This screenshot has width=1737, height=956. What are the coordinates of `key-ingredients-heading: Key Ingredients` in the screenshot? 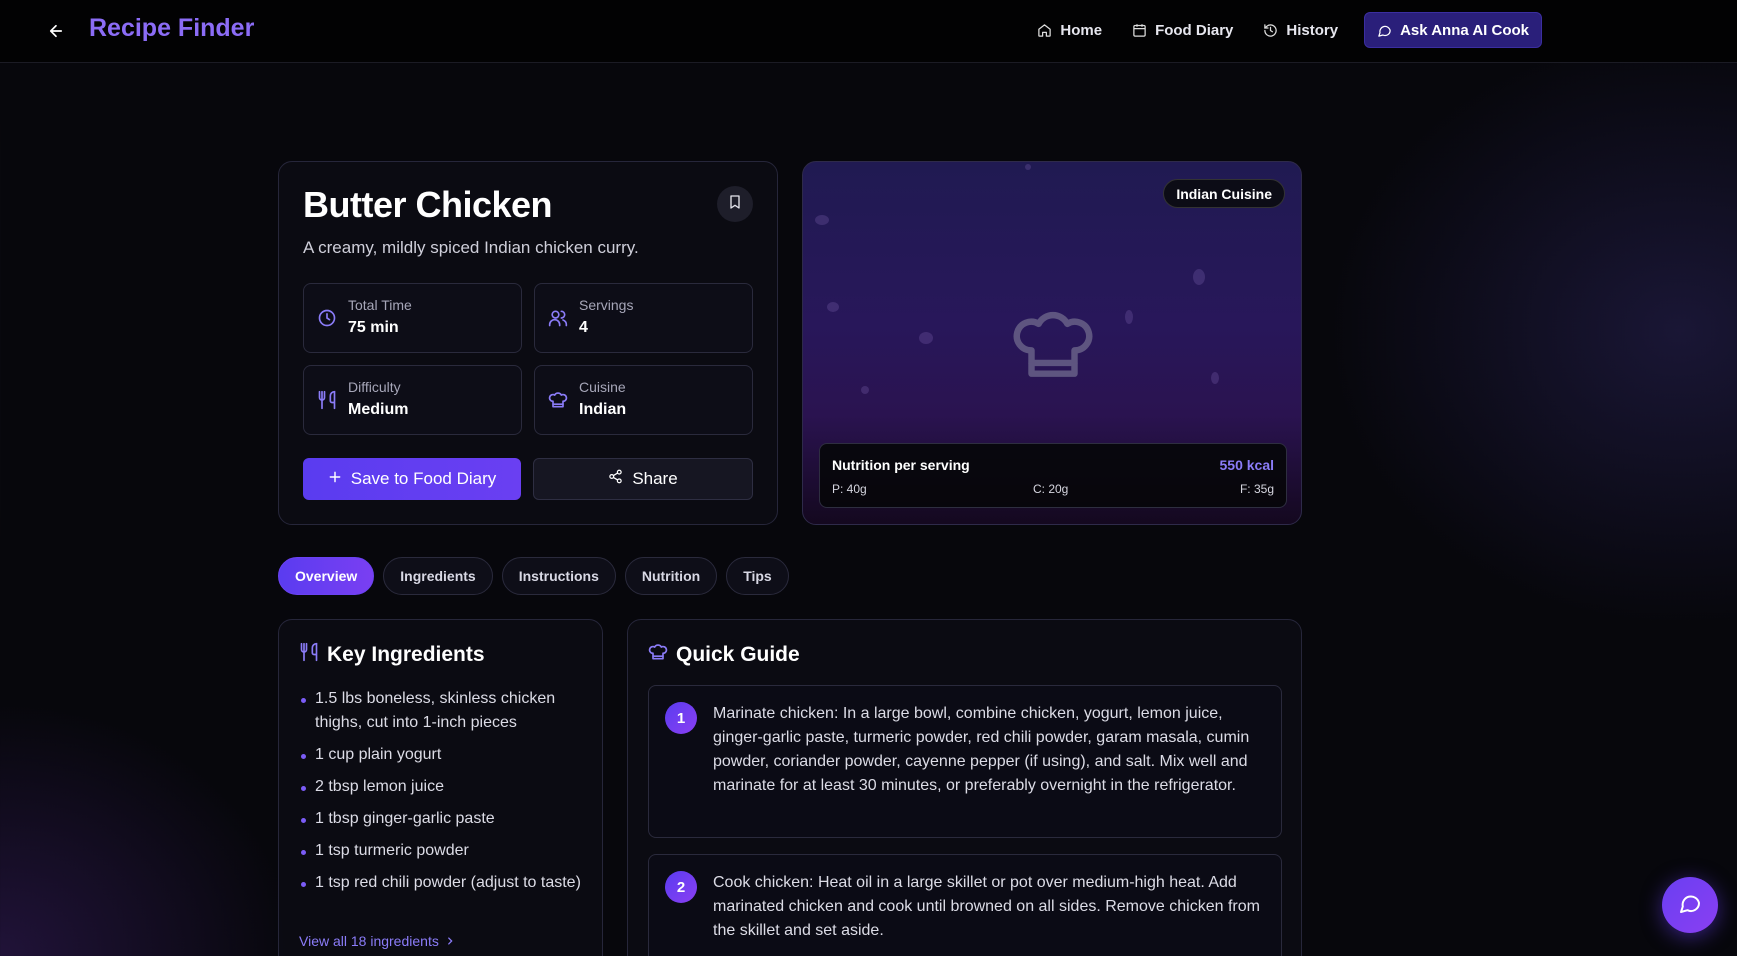 It's located at (392, 655).